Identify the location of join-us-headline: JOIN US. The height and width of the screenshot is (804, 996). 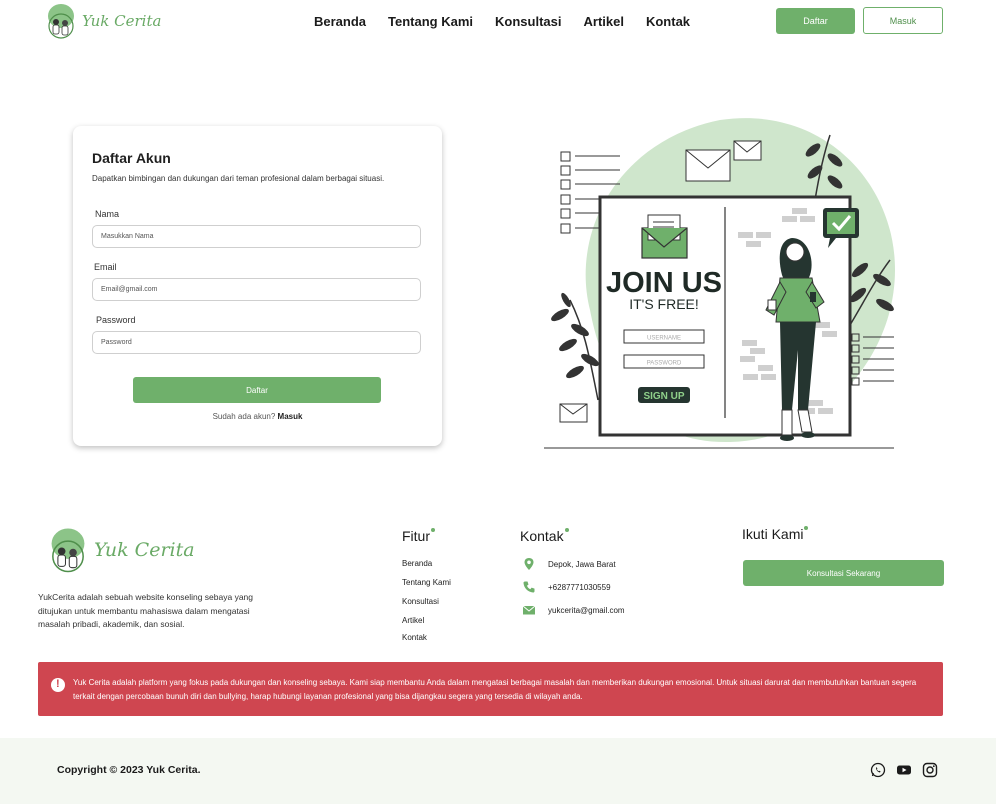
(664, 283).